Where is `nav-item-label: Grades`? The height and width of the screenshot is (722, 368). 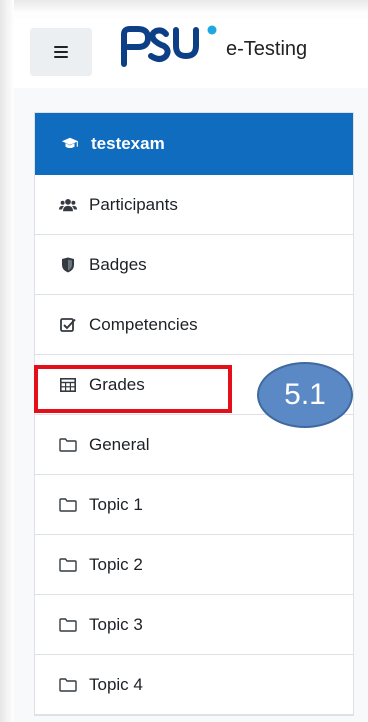
nav-item-label: Grades is located at coordinates (117, 384).